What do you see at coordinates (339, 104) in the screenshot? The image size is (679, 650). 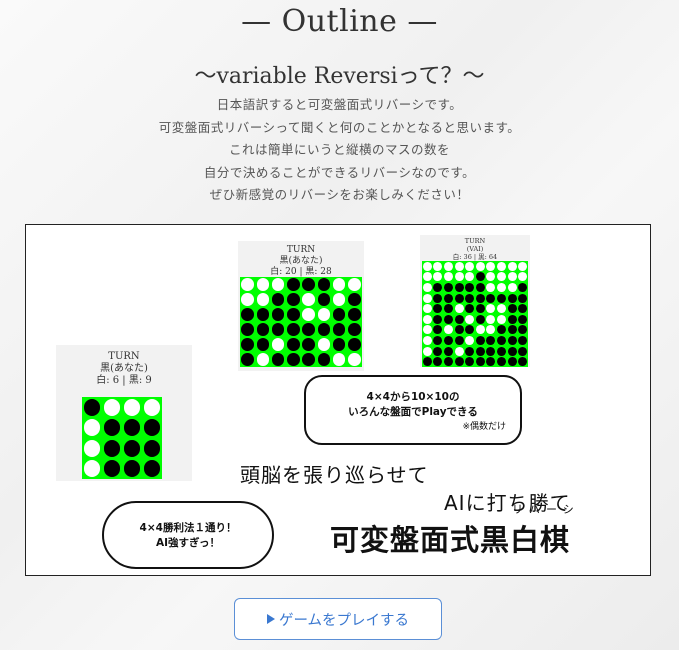 I see `description-line: 日本語訳すると可変盤面式リバーシです。` at bounding box center [339, 104].